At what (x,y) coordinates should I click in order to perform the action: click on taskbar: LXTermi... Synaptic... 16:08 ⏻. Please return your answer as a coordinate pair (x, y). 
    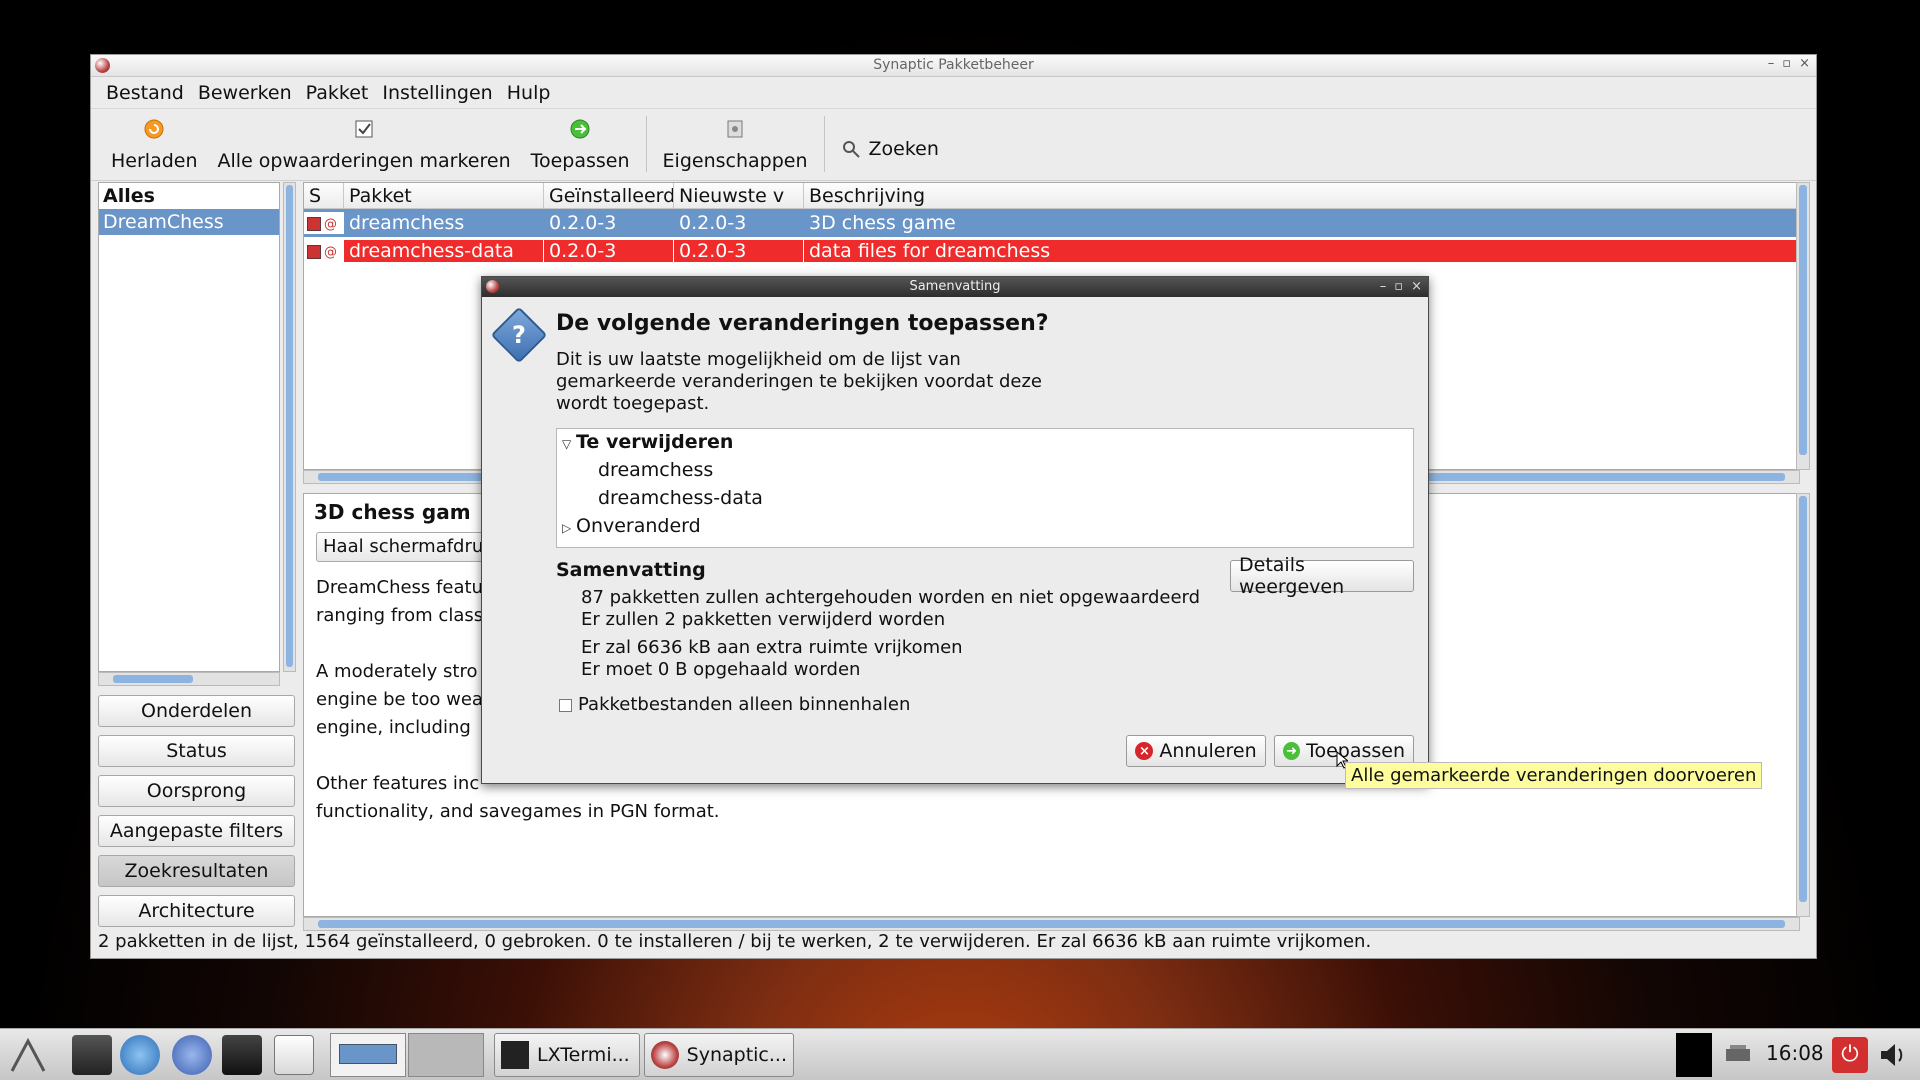
    Looking at the image, I should click on (960, 1054).